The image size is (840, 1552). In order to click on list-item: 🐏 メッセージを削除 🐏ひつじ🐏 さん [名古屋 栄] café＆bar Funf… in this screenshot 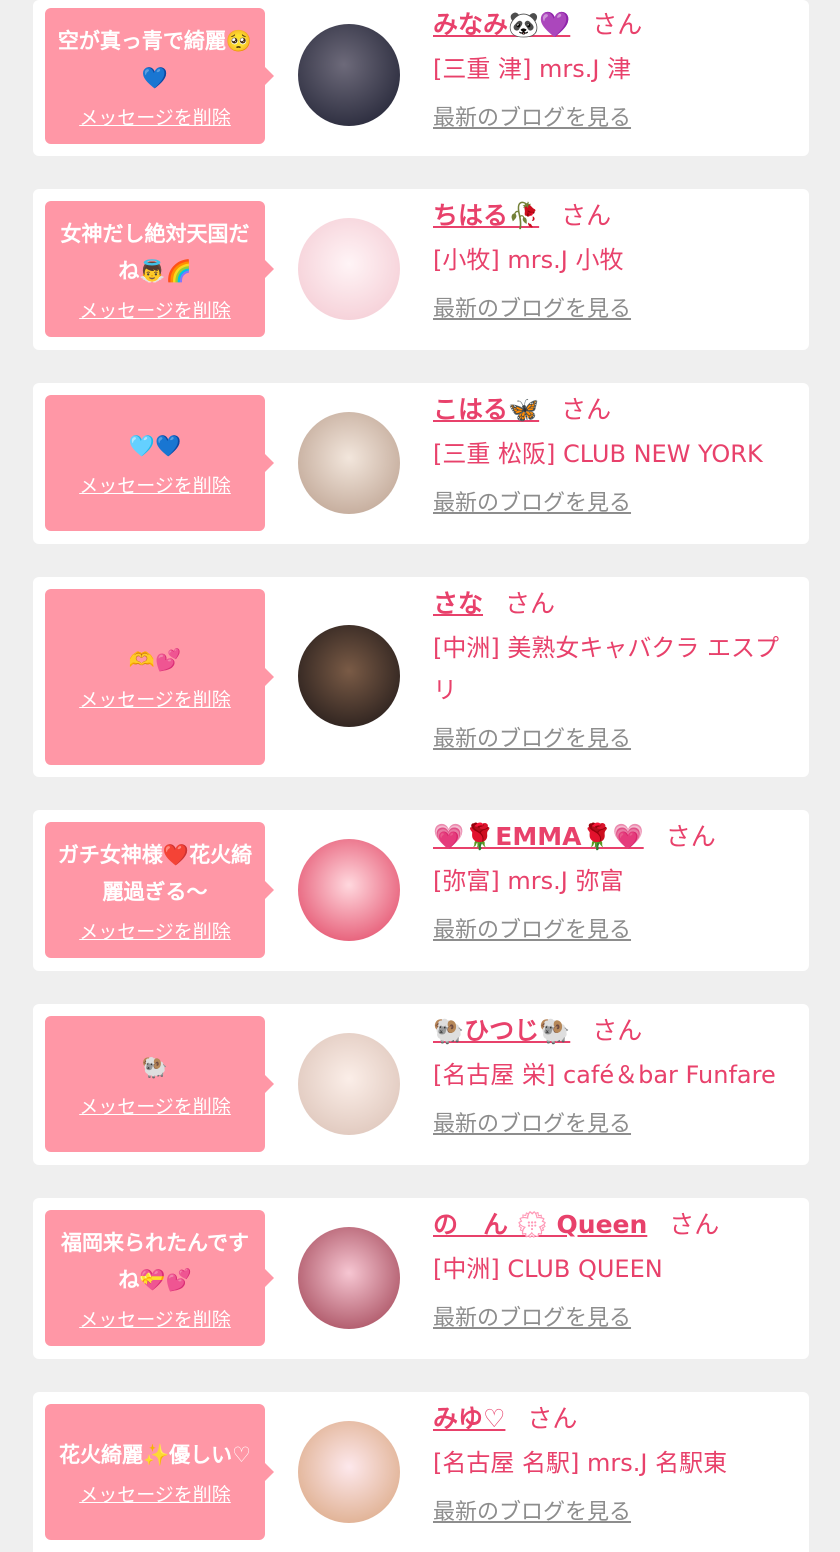, I will do `click(421, 1084)`.